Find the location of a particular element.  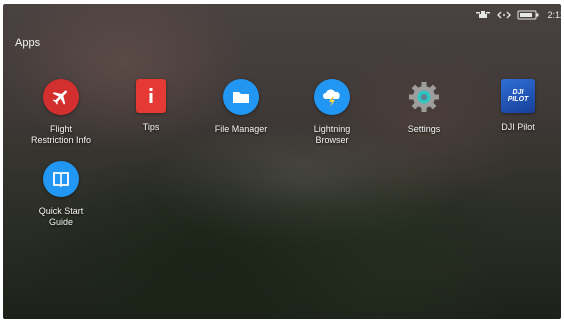

airplane-icon is located at coordinates (61, 97).